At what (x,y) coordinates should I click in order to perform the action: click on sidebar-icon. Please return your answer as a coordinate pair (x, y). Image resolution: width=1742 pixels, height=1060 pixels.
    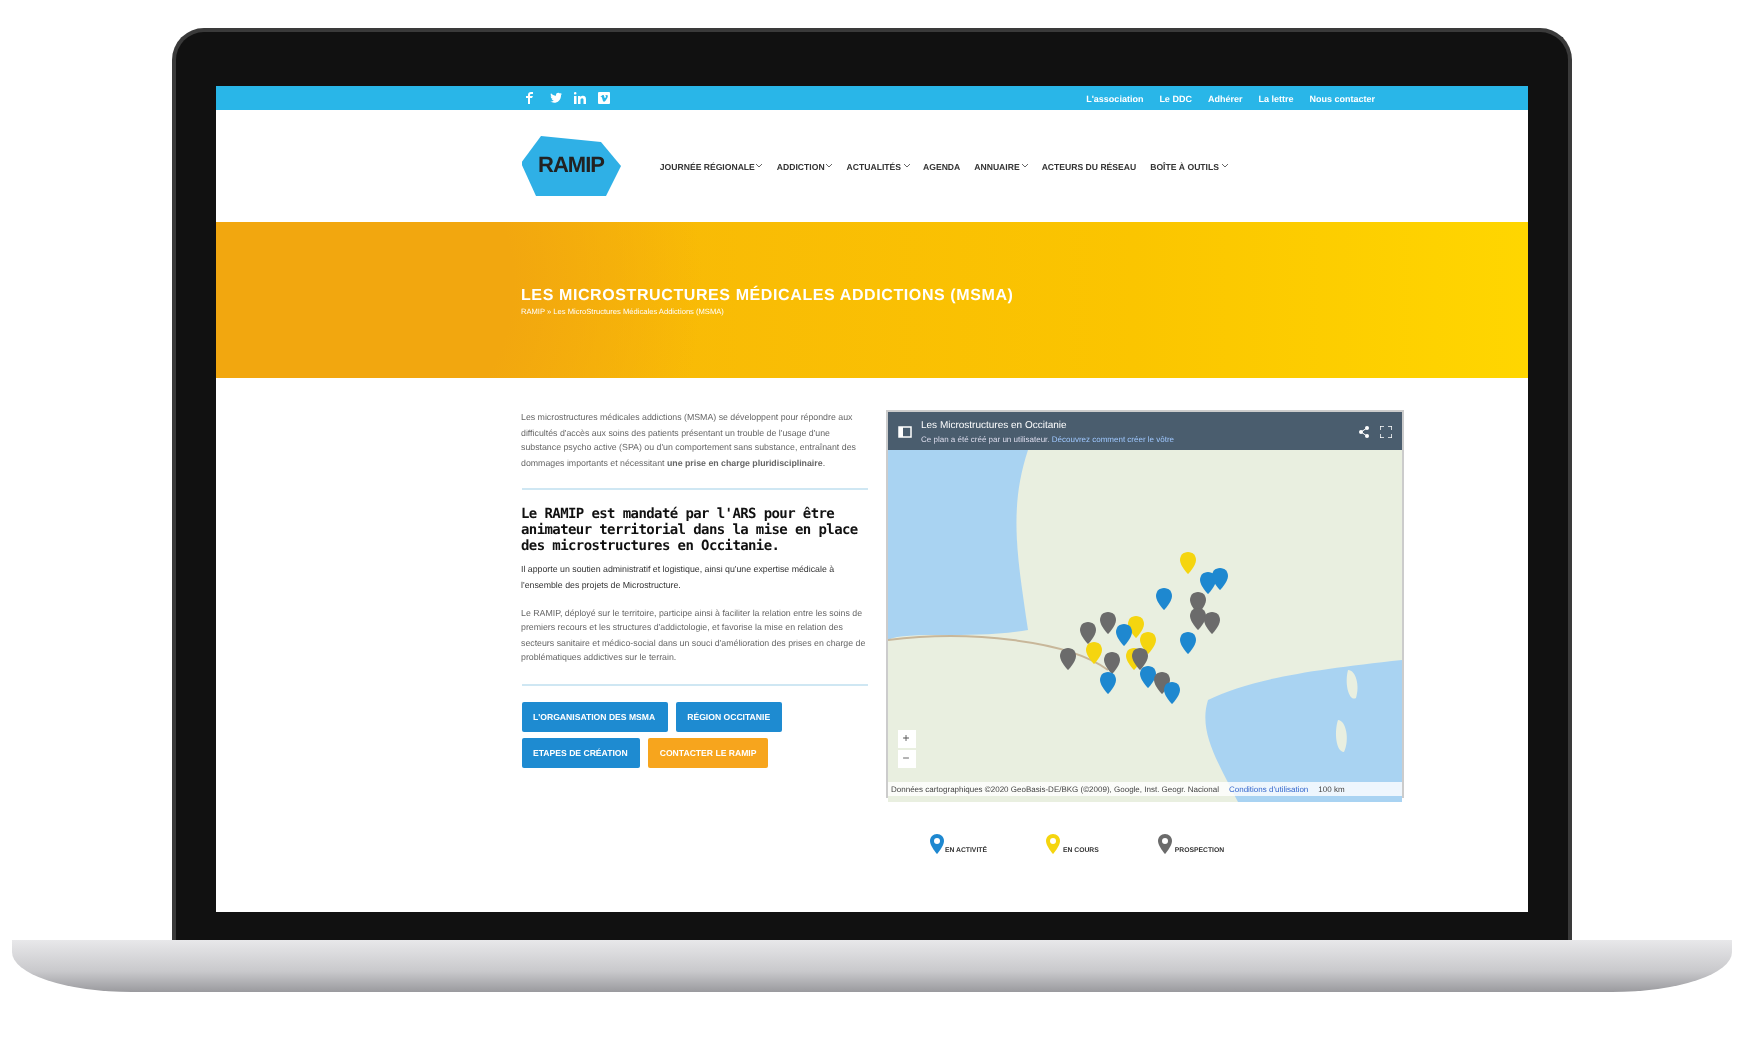
    Looking at the image, I should click on (904, 431).